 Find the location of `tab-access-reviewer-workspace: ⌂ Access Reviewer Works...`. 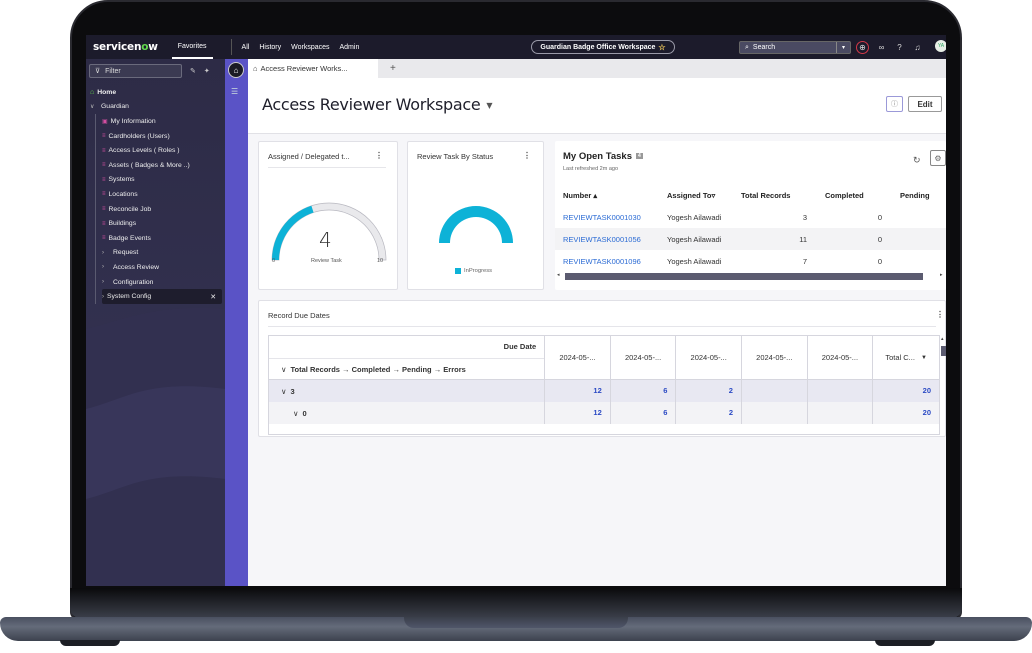

tab-access-reviewer-workspace: ⌂ Access Reviewer Works... is located at coordinates (313, 68).